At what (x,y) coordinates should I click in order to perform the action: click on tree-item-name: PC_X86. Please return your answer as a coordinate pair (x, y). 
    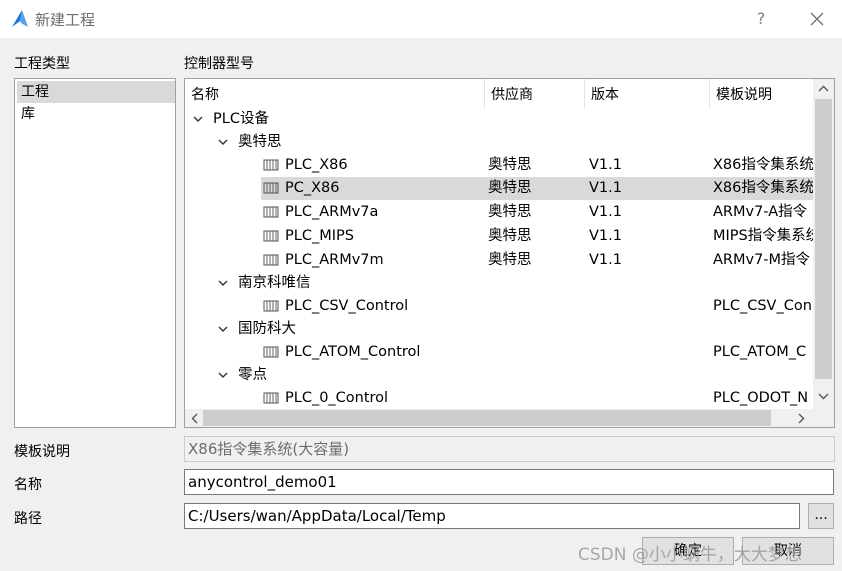
    Looking at the image, I should click on (312, 188).